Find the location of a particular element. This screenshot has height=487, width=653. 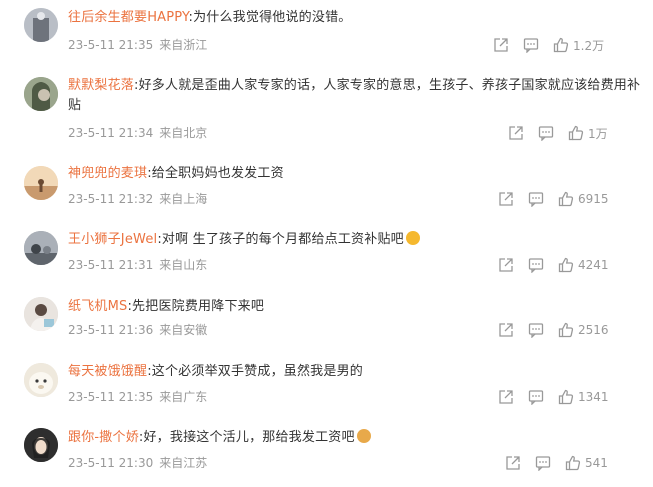

like-count: 1341 is located at coordinates (593, 397).